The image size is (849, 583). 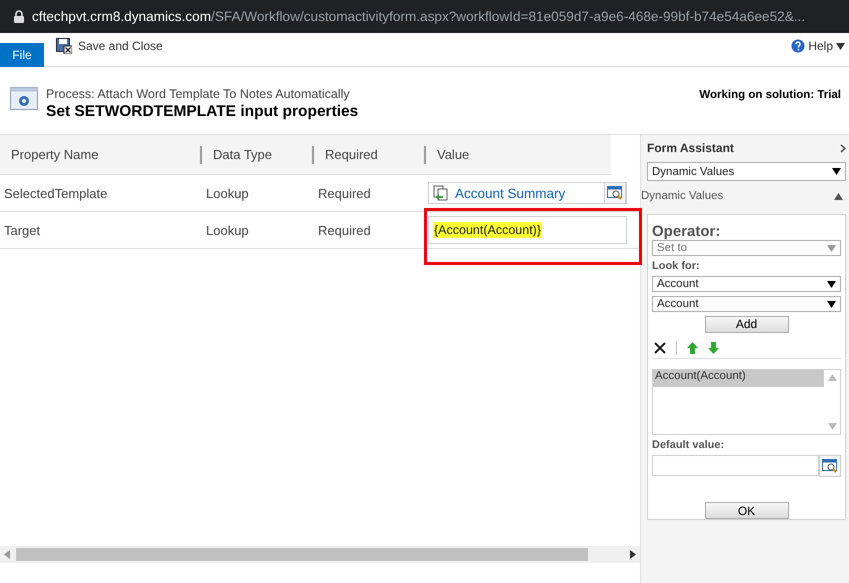 What do you see at coordinates (441, 193) in the screenshot?
I see `template-icon` at bounding box center [441, 193].